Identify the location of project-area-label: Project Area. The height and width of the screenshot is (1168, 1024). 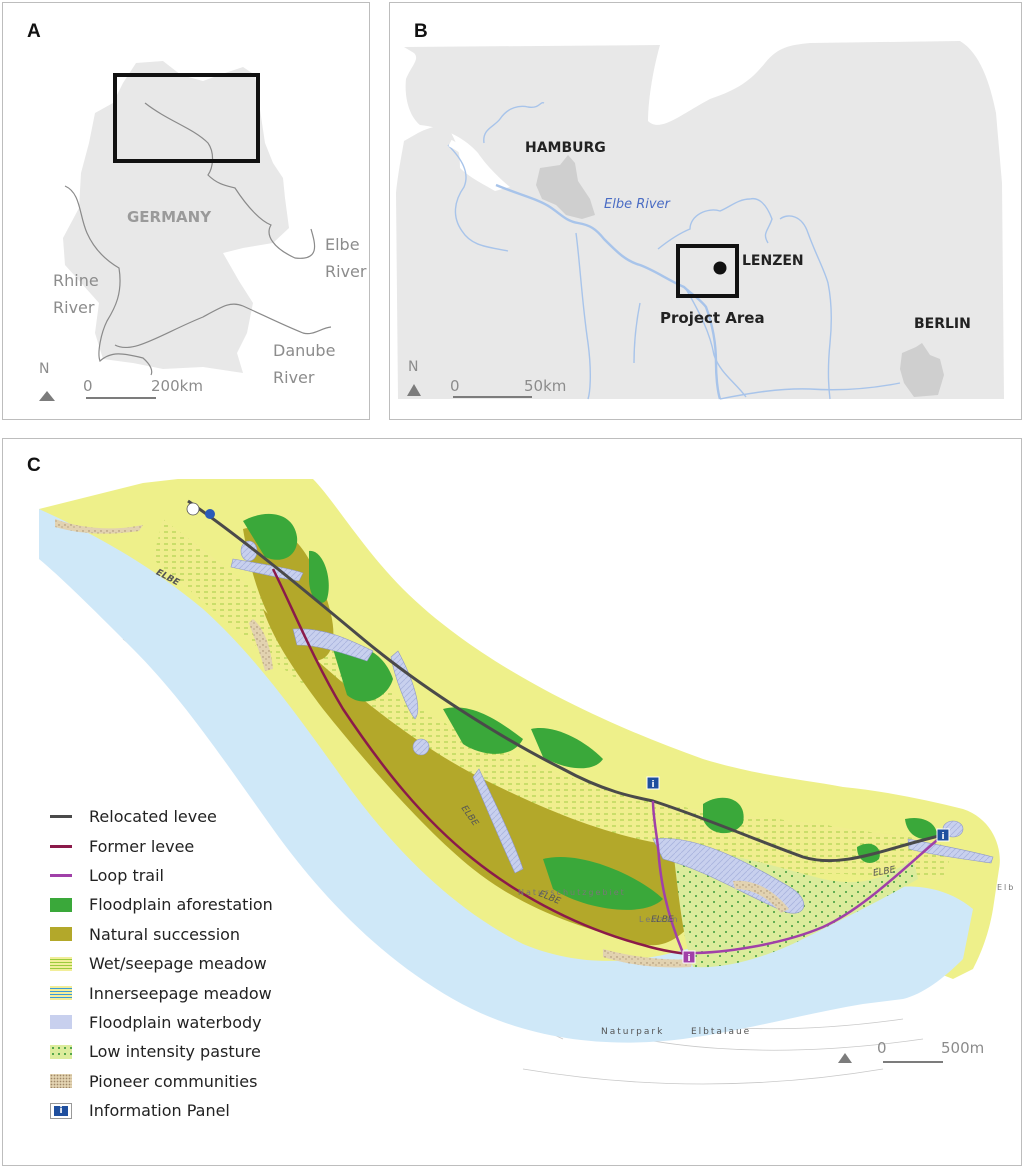
(712, 318).